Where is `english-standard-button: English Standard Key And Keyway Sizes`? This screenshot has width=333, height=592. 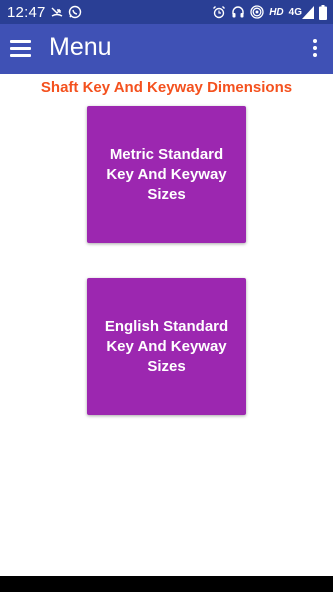 english-standard-button: English Standard Key And Keyway Sizes is located at coordinates (166, 346).